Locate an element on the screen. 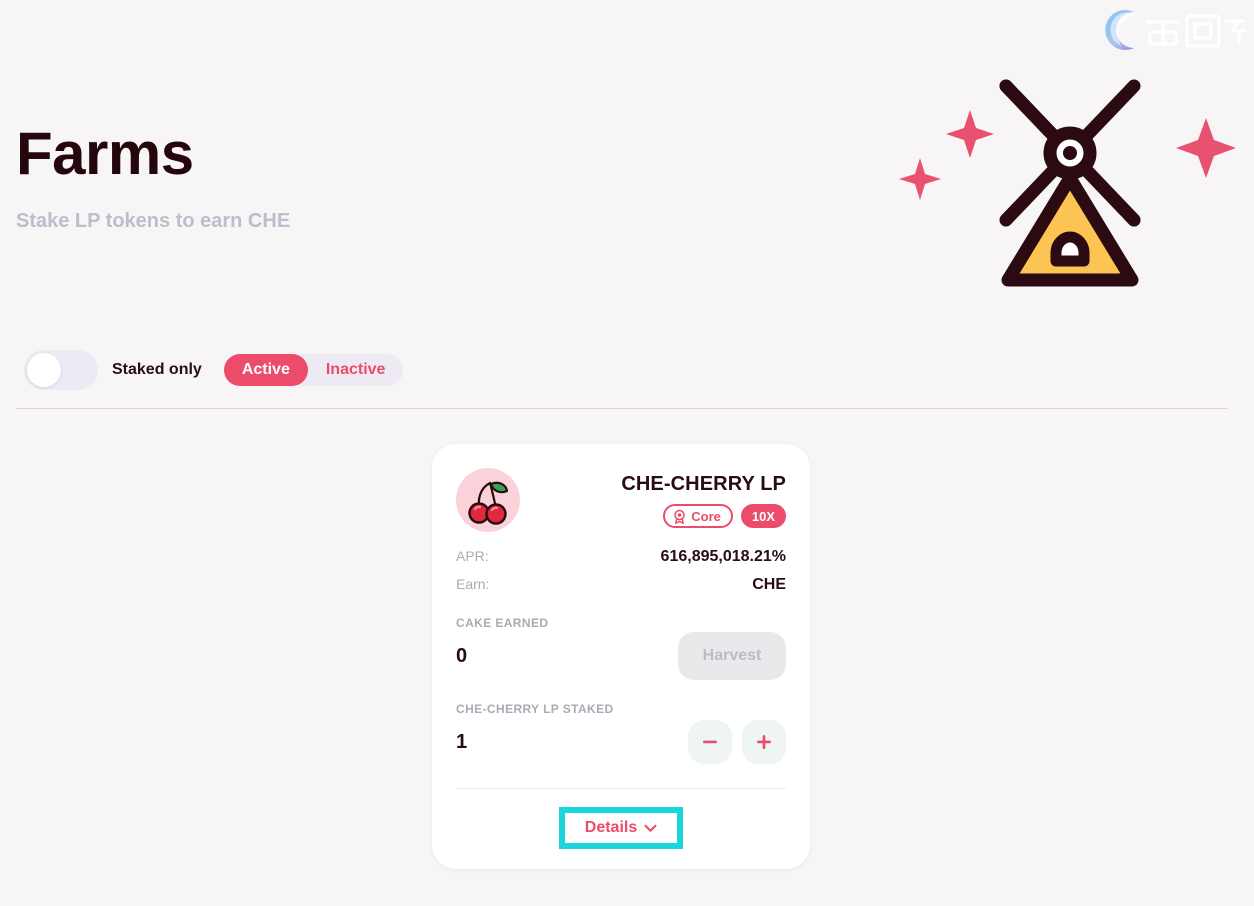 This screenshot has width=1254, height=906. cake-earned-amount: 0 is located at coordinates (462, 655).